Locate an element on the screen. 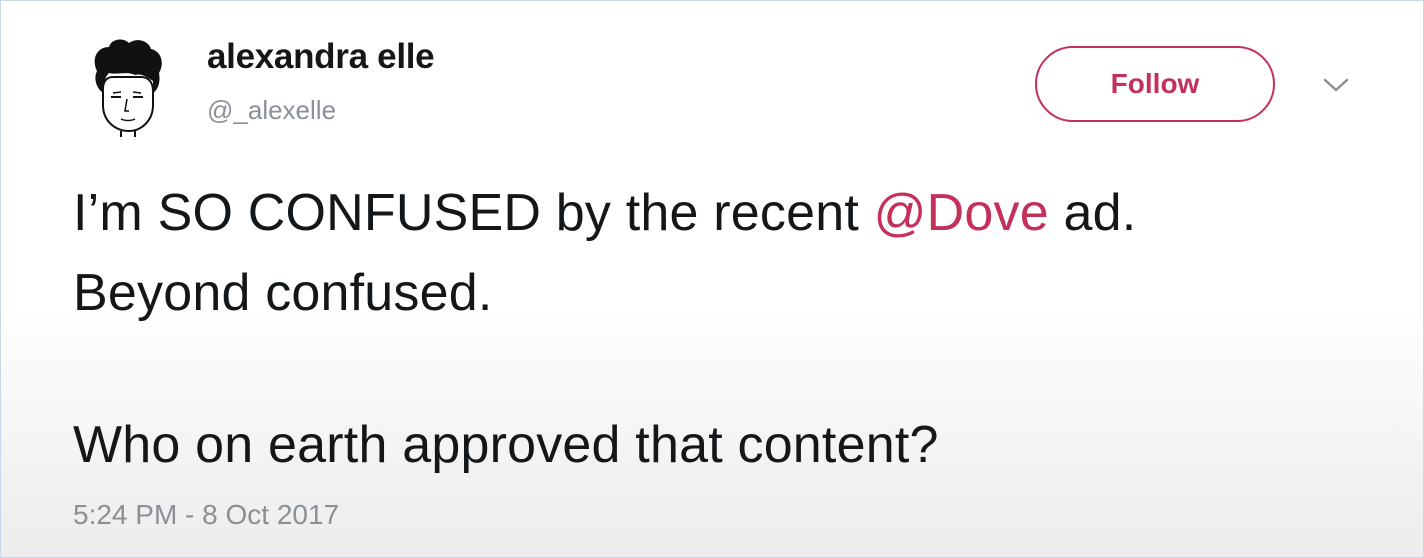 The image size is (1424, 558). avatar-illustration is located at coordinates (128, 88).